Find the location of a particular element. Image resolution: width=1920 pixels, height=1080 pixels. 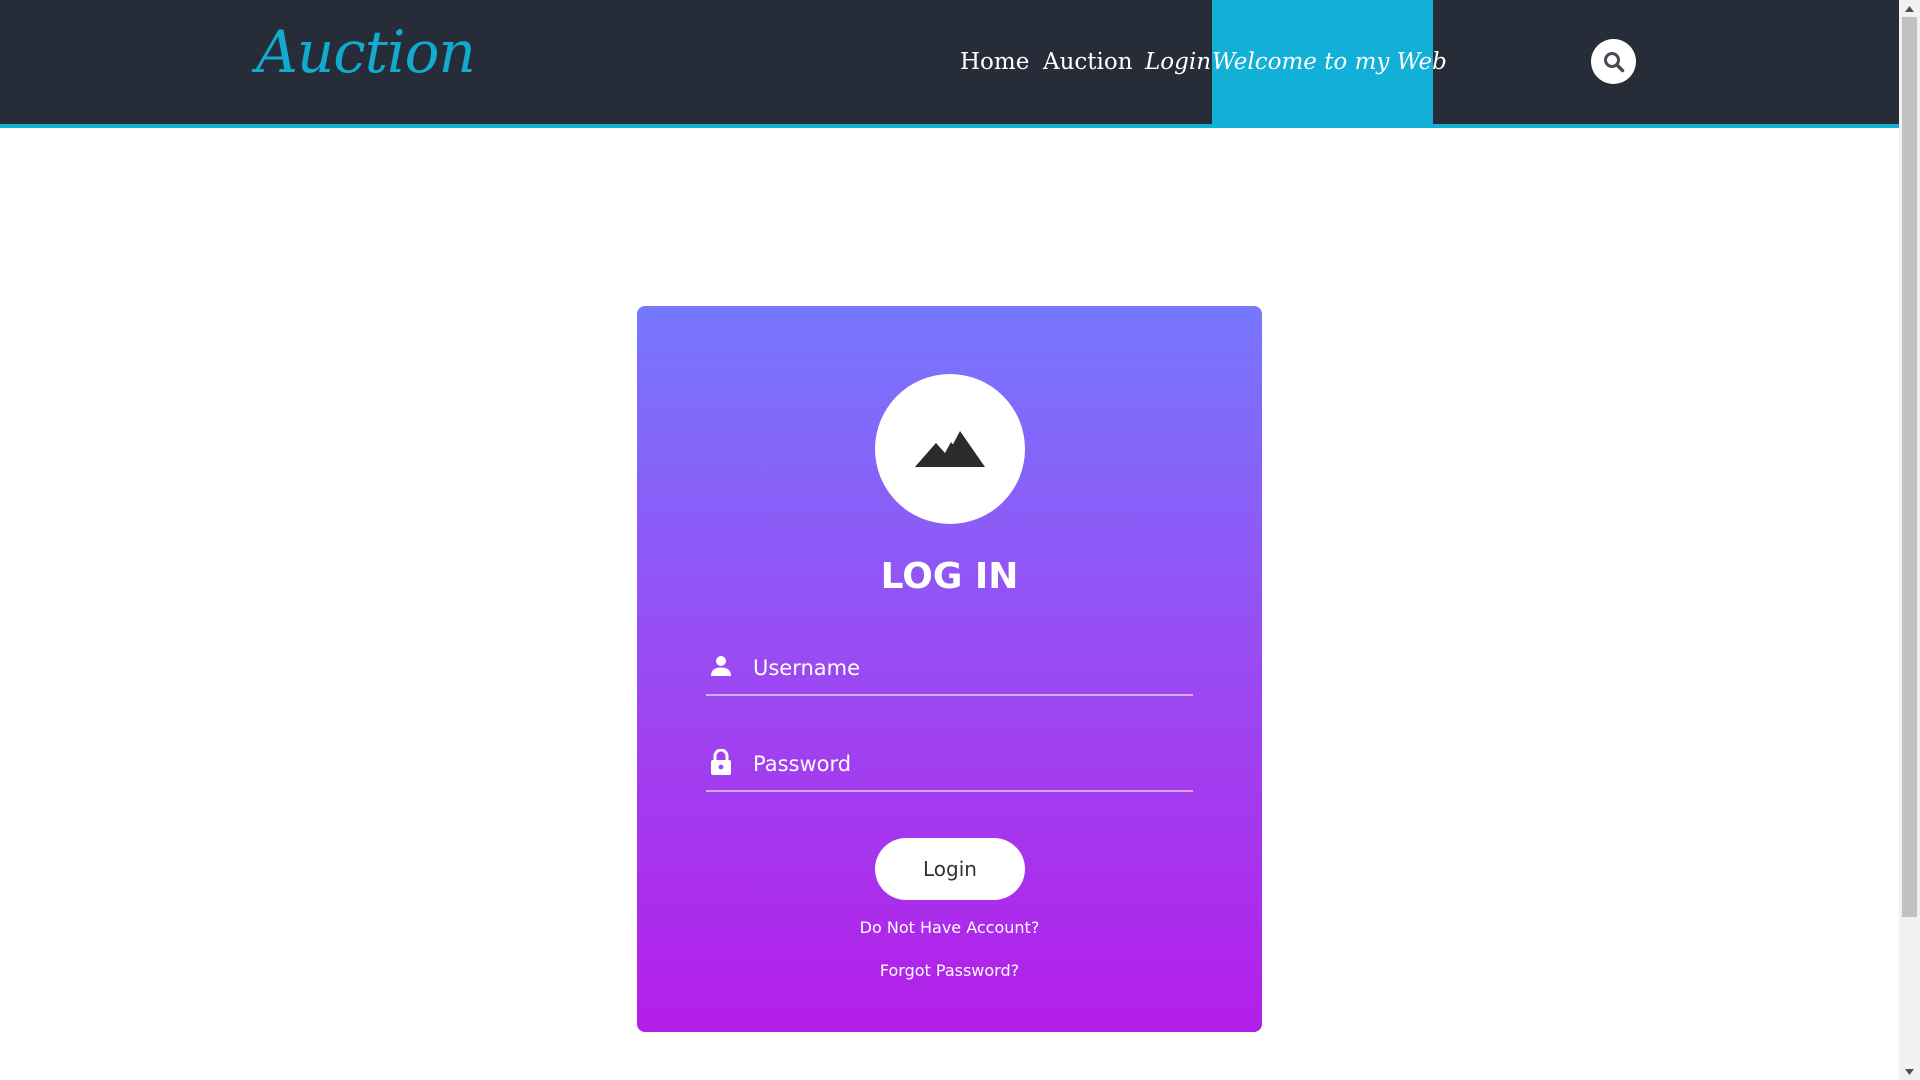

username-field is located at coordinates (949, 668).